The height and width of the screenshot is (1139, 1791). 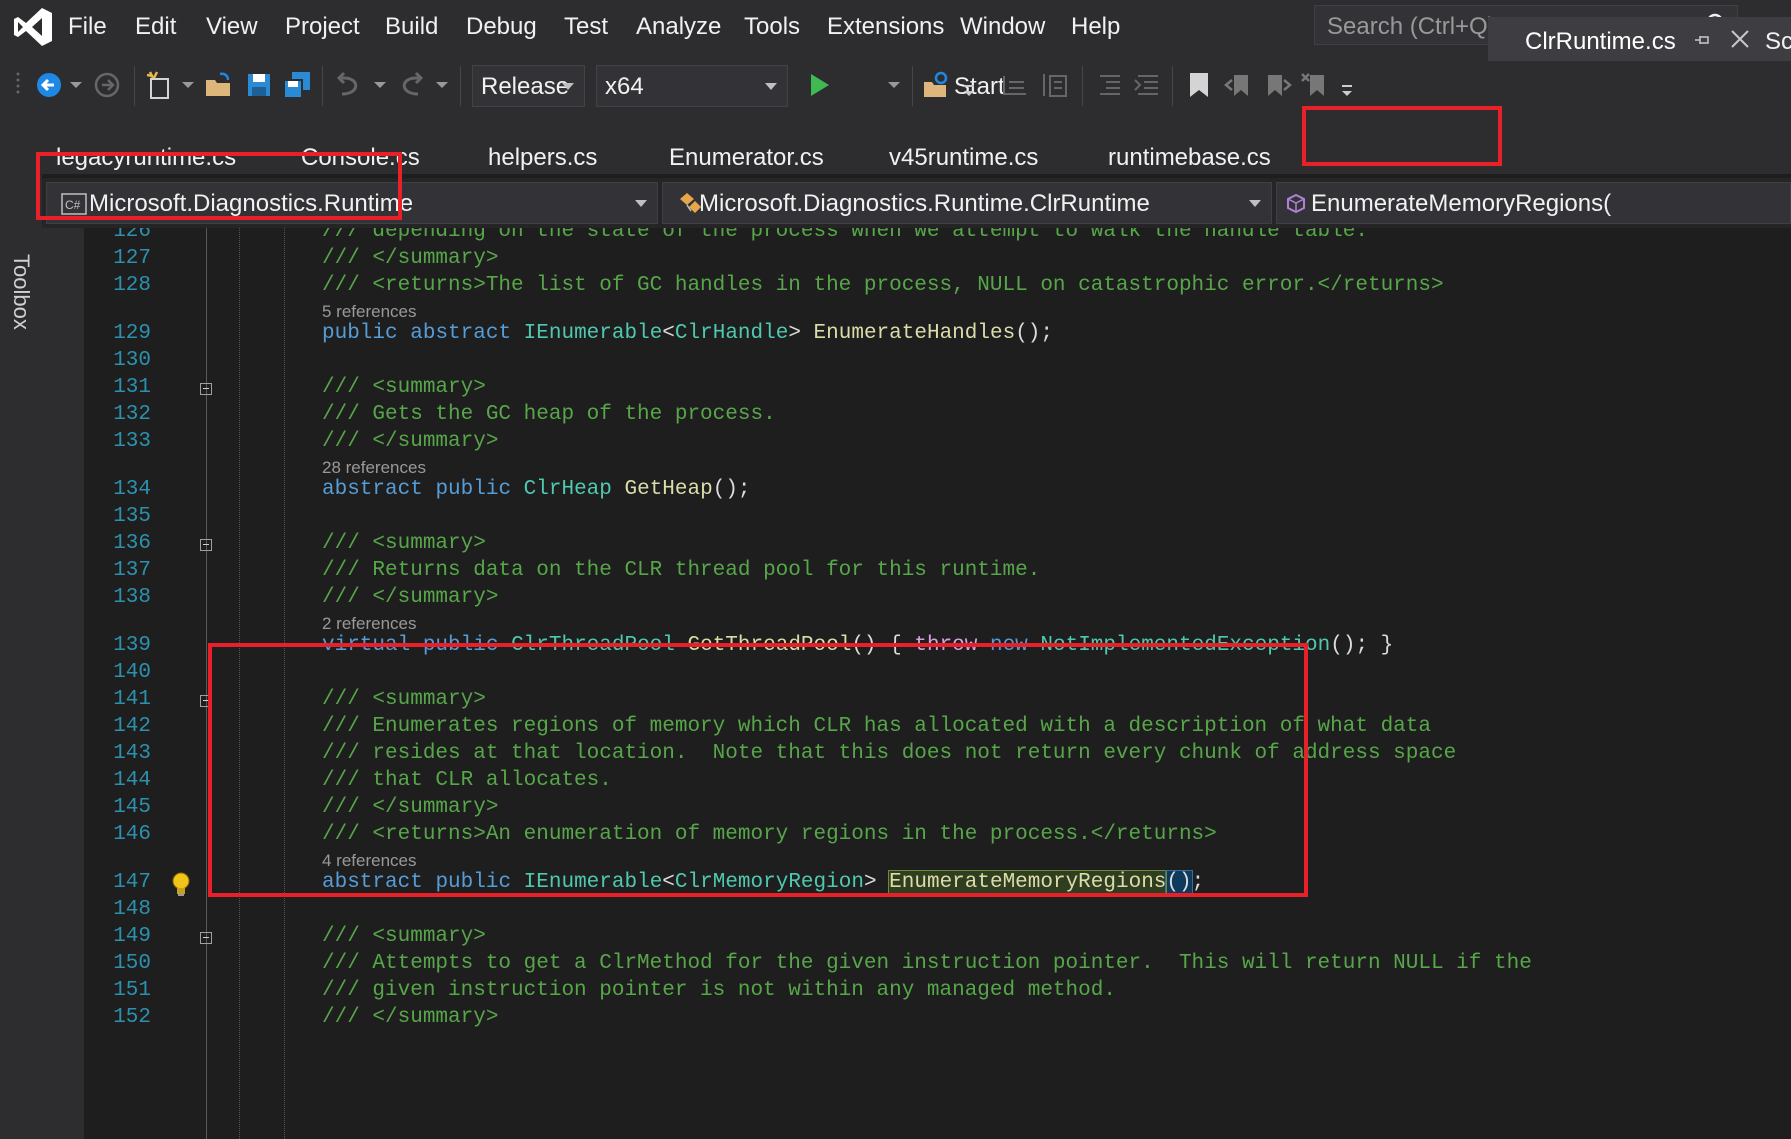 What do you see at coordinates (349, 85) in the screenshot?
I see `undo-icon` at bounding box center [349, 85].